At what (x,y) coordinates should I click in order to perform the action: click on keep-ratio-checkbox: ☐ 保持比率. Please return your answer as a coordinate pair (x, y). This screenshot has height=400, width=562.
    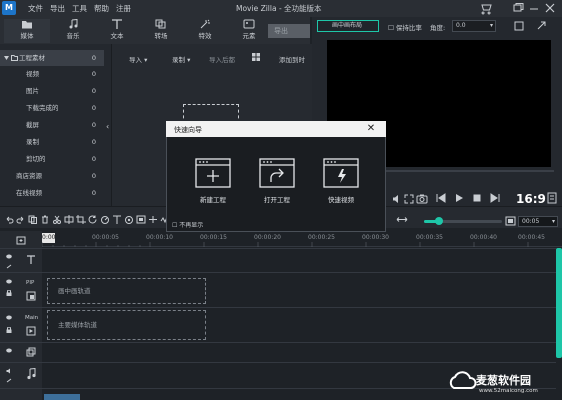
    Looking at the image, I should click on (405, 27).